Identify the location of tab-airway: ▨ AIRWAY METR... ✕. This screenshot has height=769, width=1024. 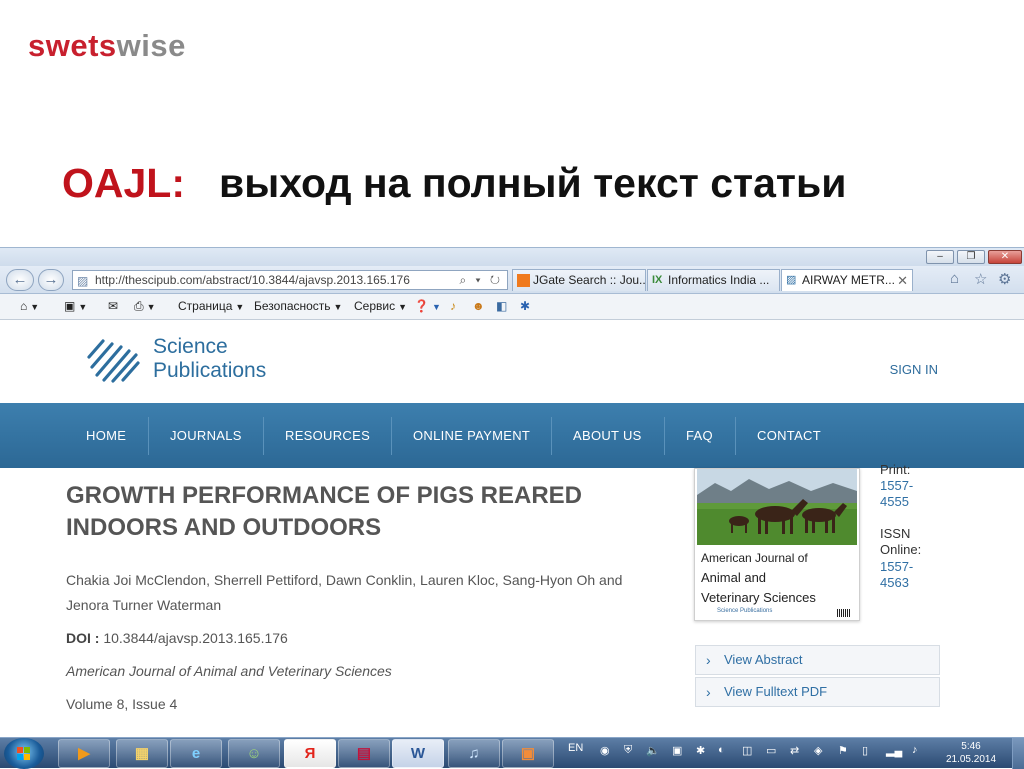
(847, 280).